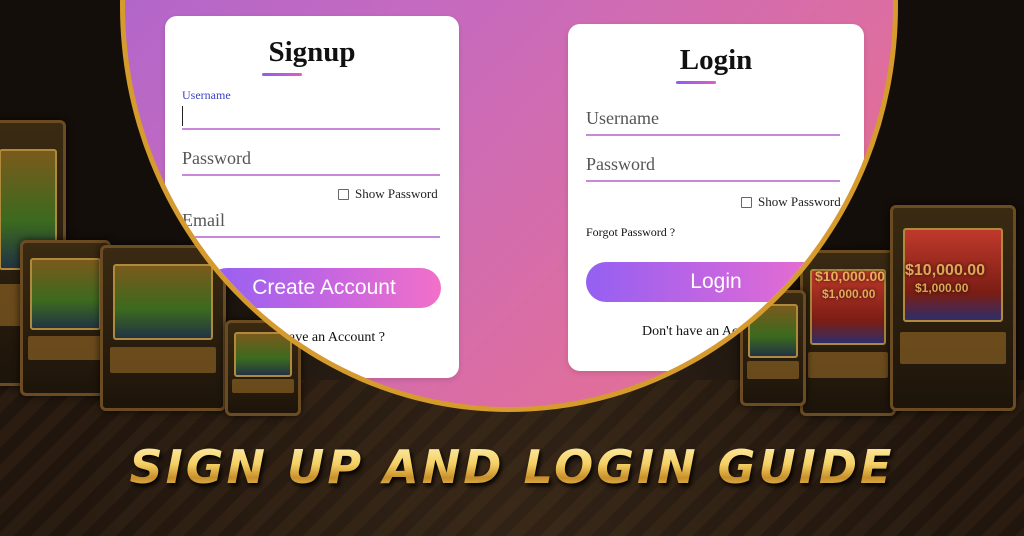 The height and width of the screenshot is (536, 1024). I want to click on login-username-placeholder: Username, so click(622, 118).